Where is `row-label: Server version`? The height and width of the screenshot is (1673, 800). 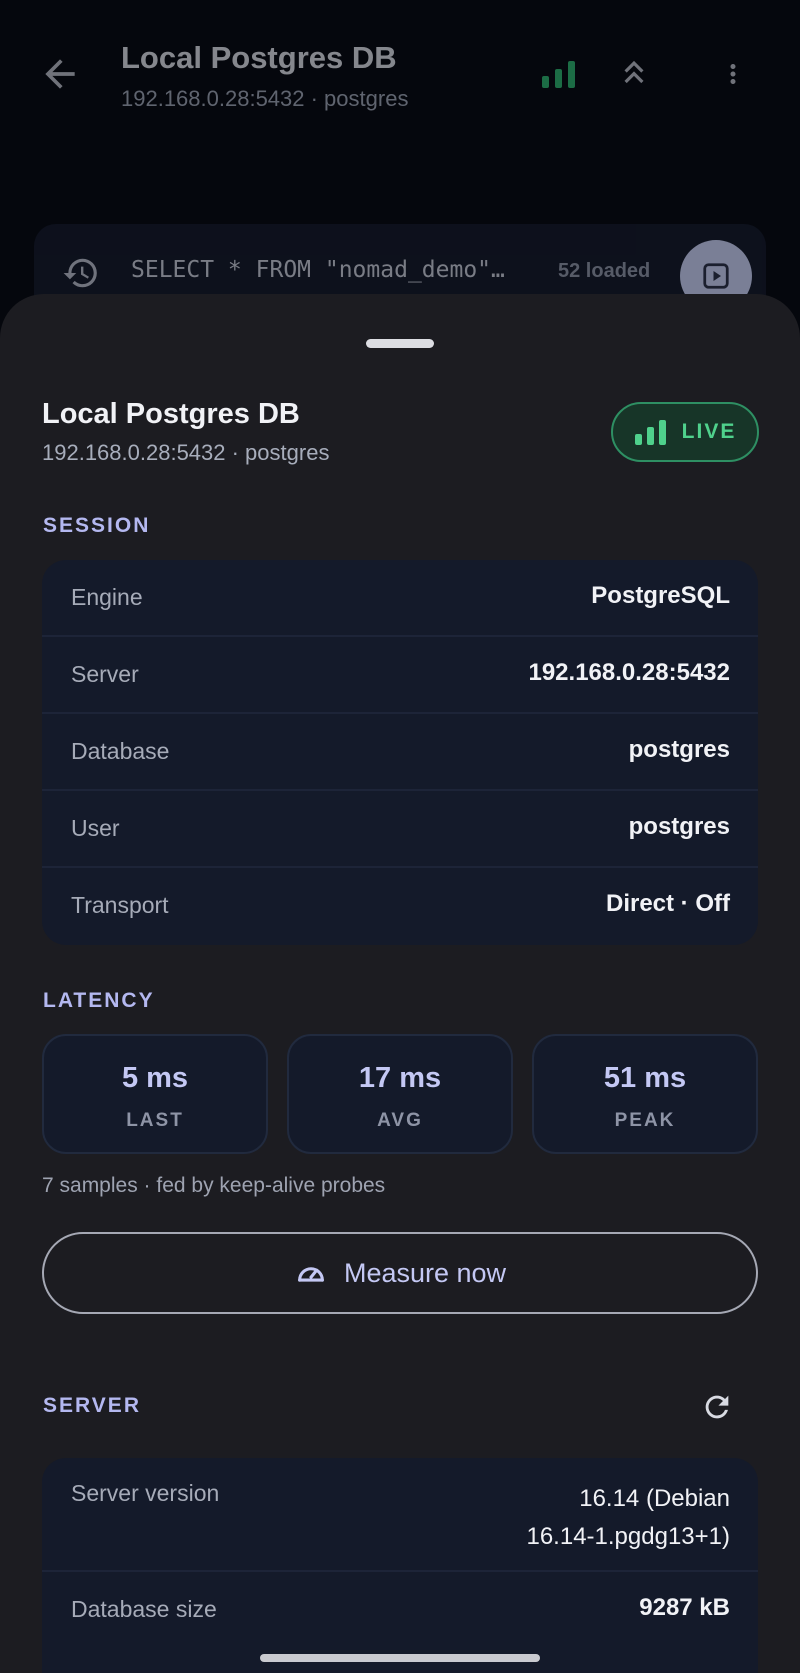
row-label: Server version is located at coordinates (145, 1493).